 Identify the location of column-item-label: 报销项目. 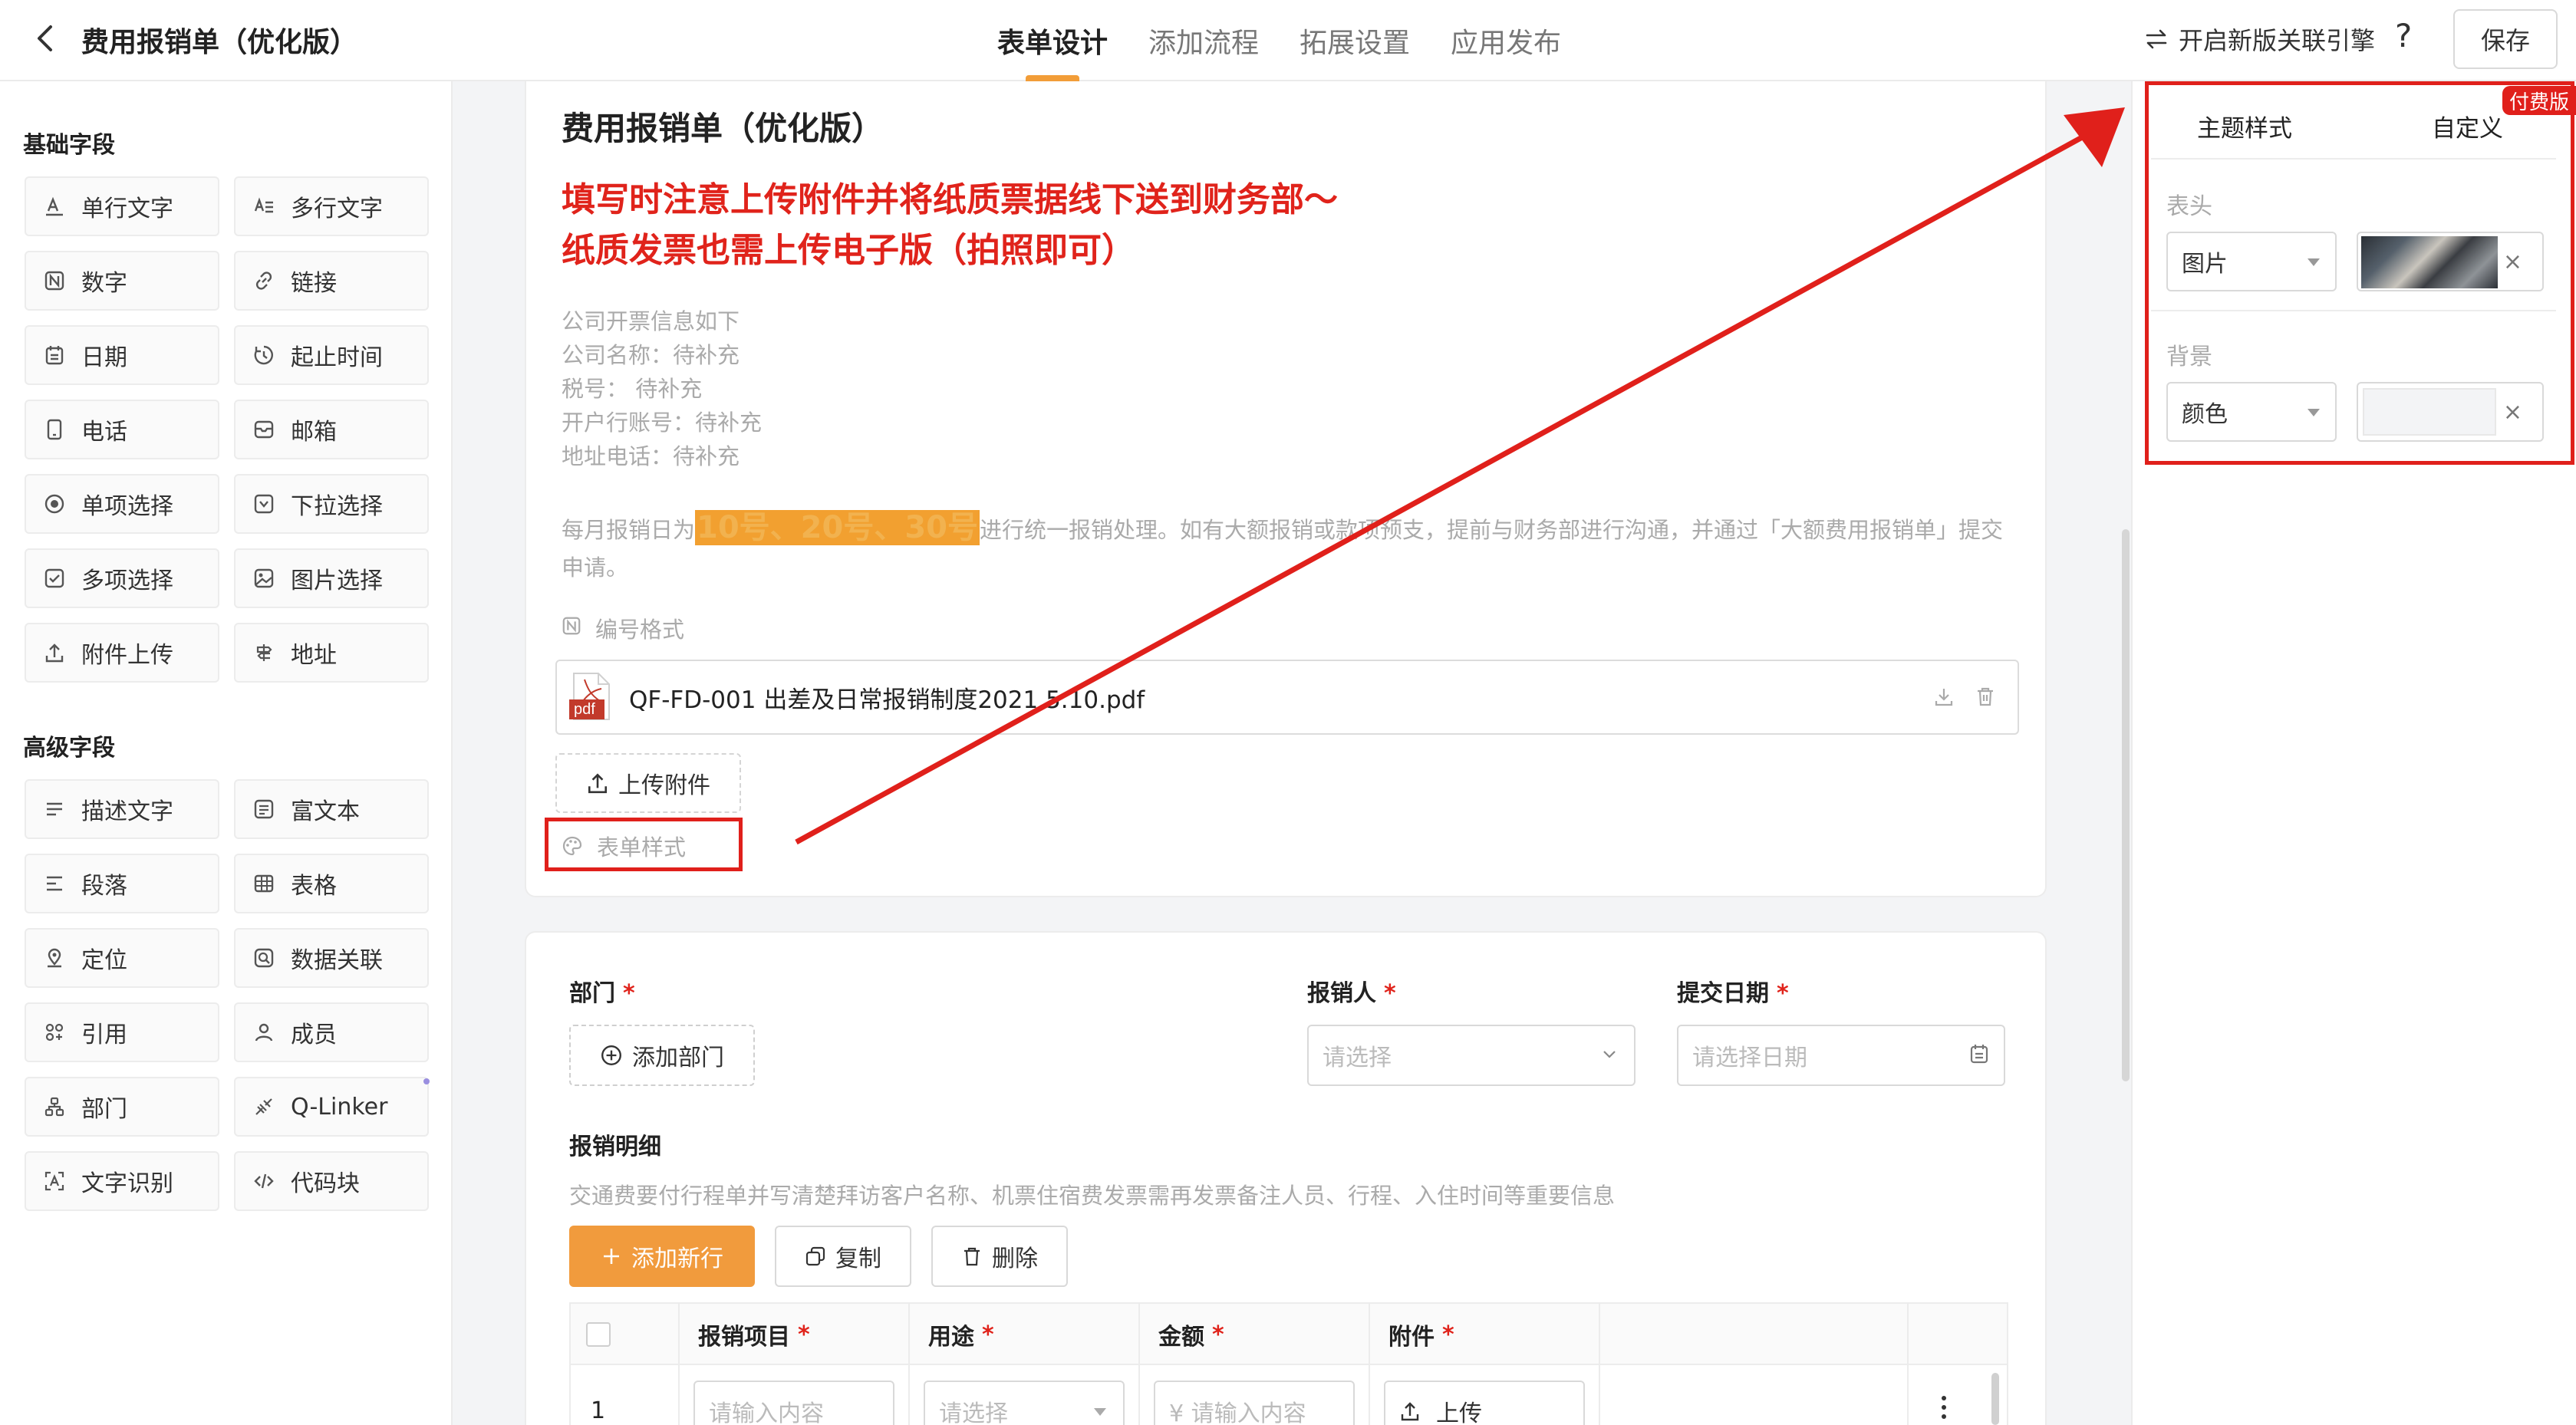
(744, 1337).